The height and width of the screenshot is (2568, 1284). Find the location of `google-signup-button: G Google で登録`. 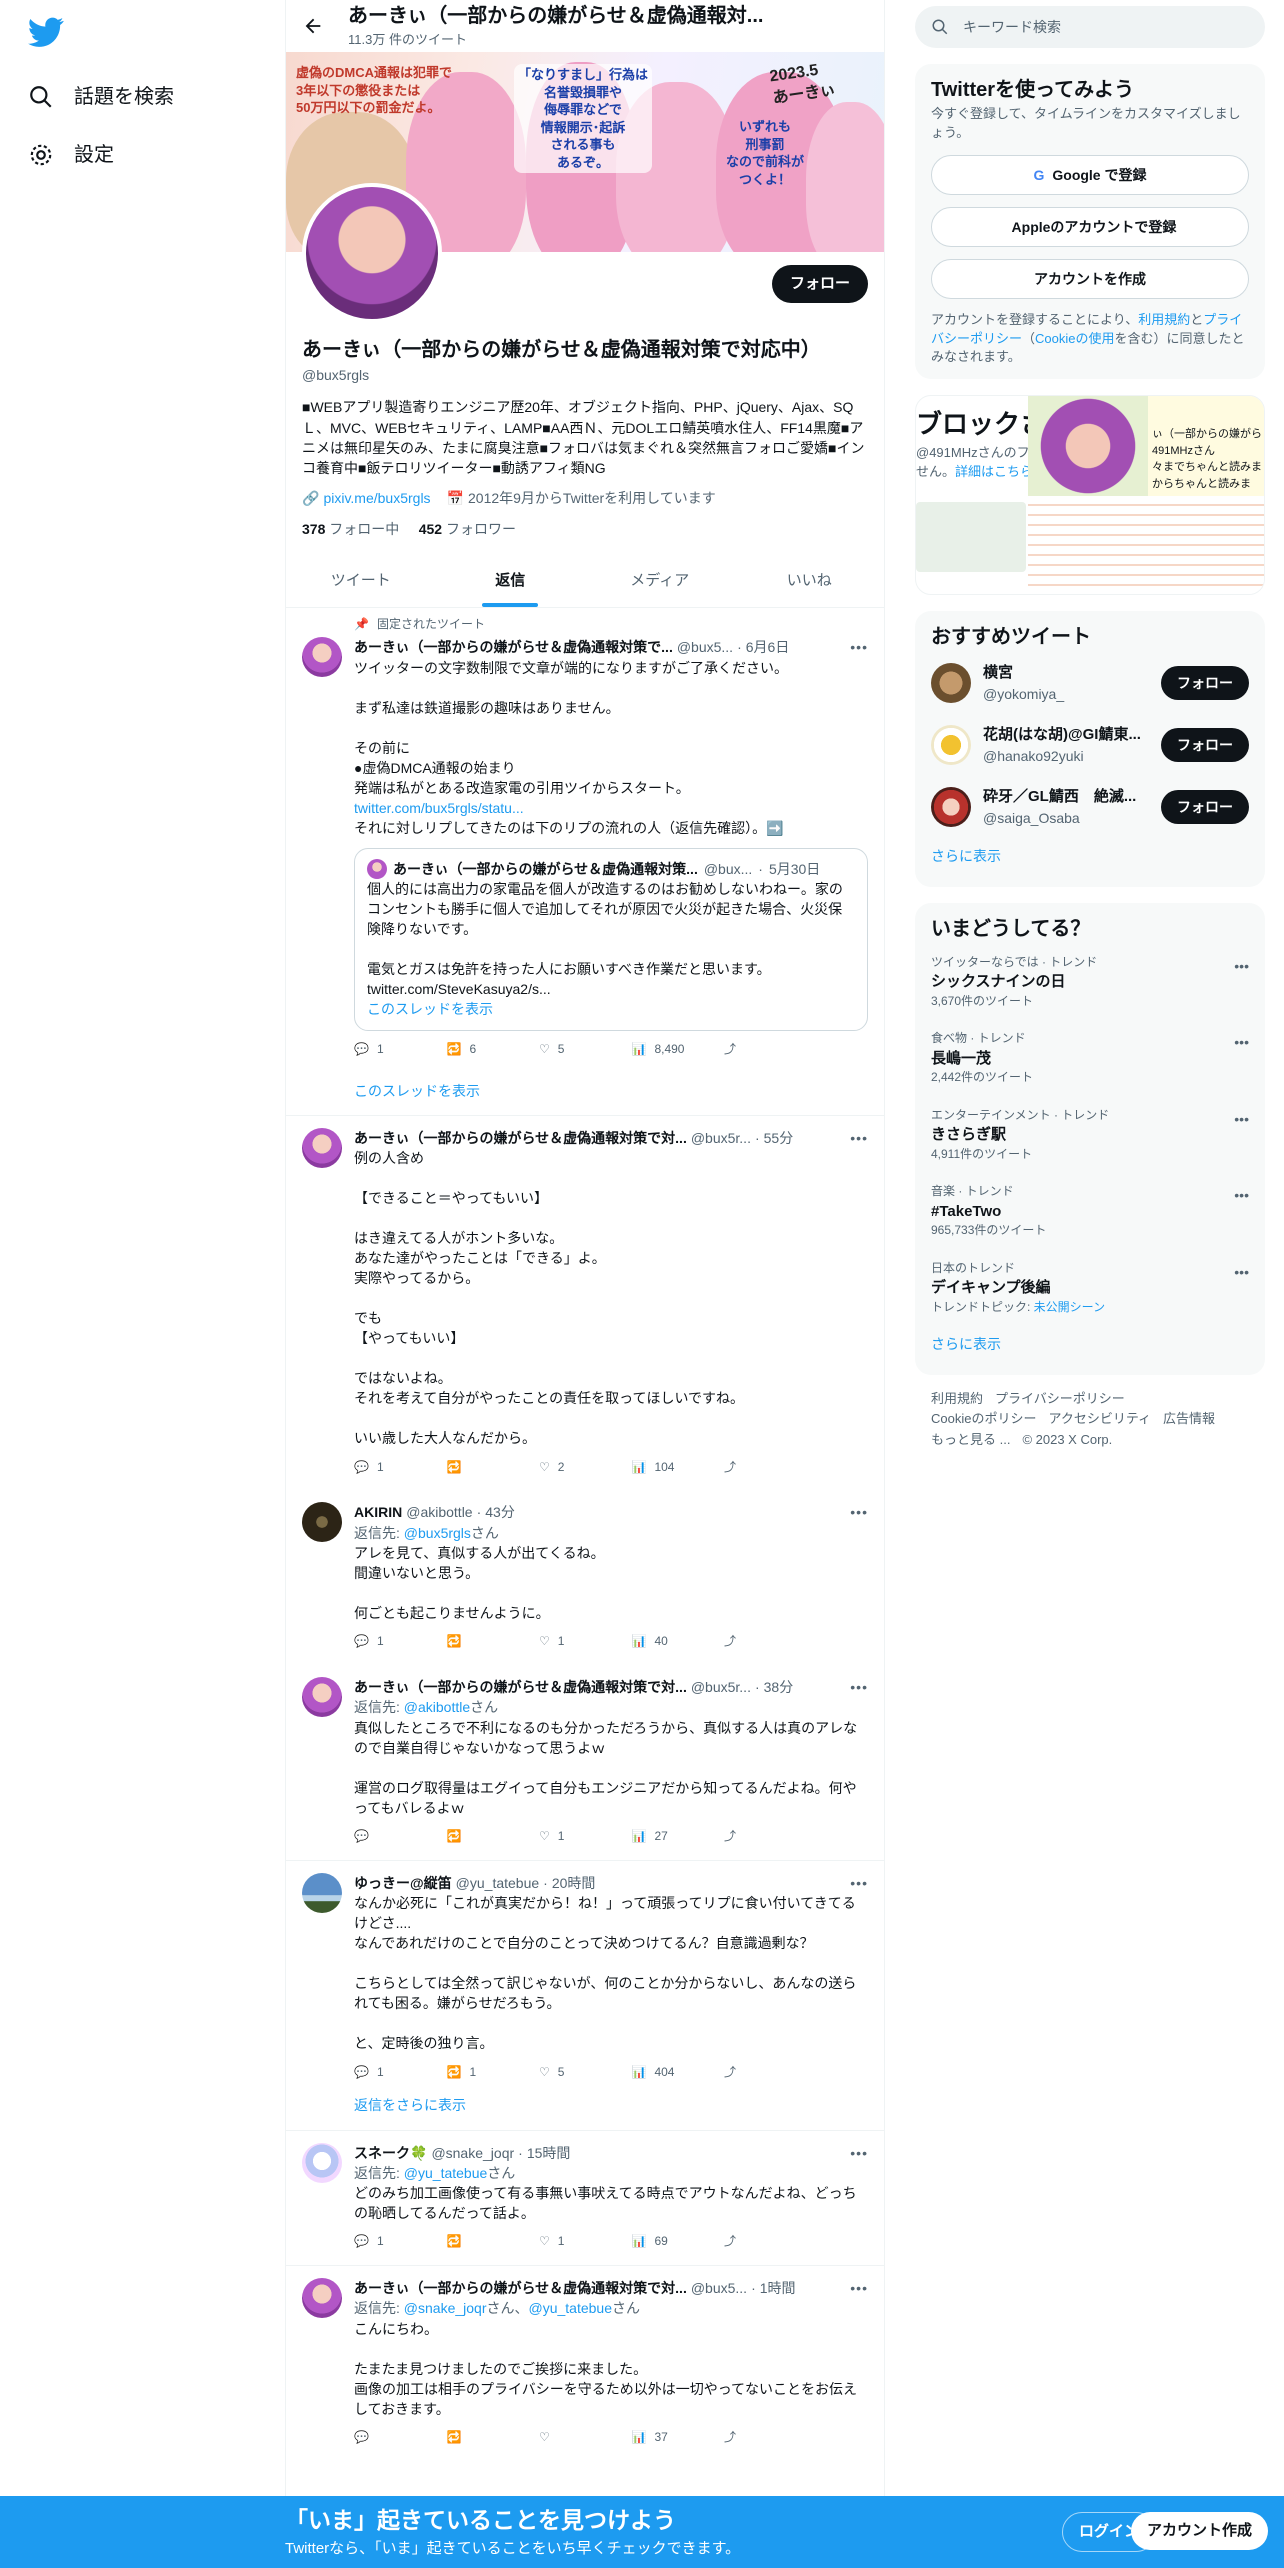

google-signup-button: G Google で登録 is located at coordinates (1090, 174).